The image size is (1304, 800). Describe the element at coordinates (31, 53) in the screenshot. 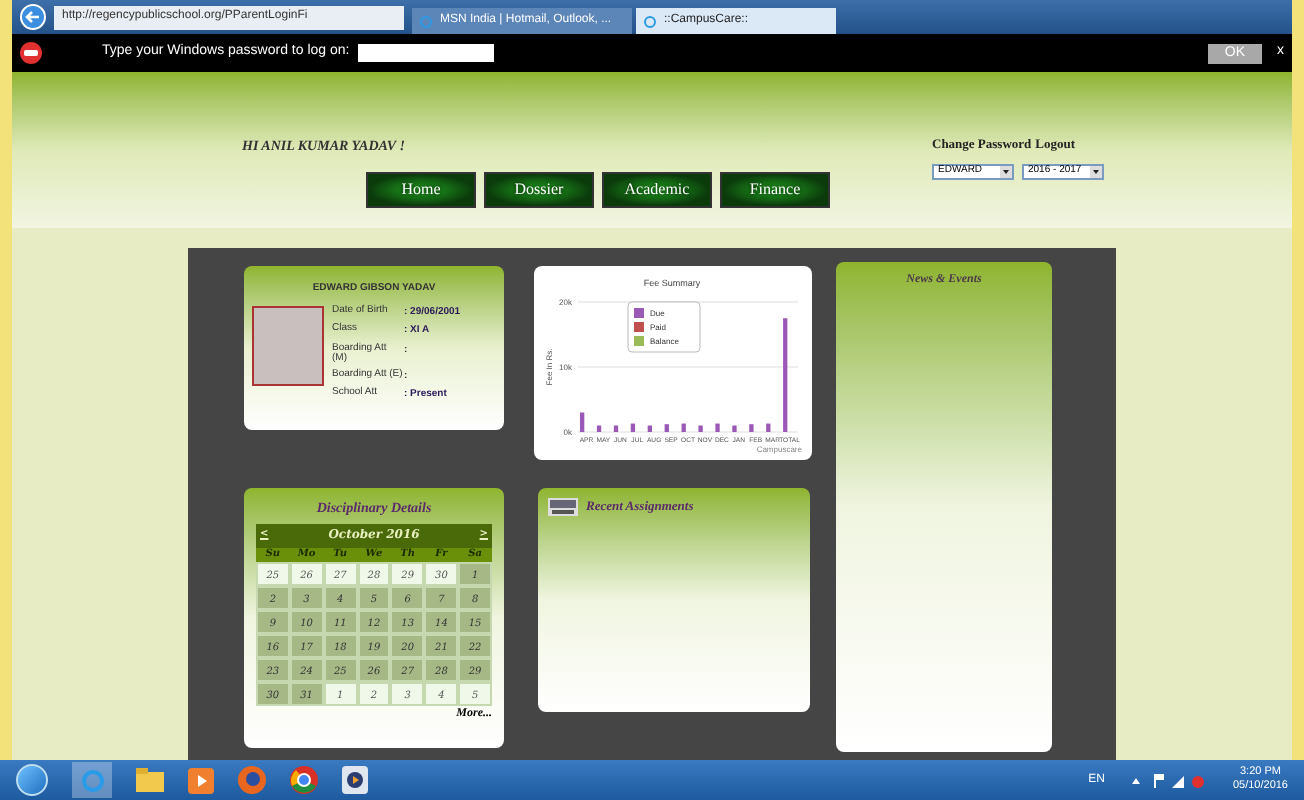

I see `warning-icon` at that location.